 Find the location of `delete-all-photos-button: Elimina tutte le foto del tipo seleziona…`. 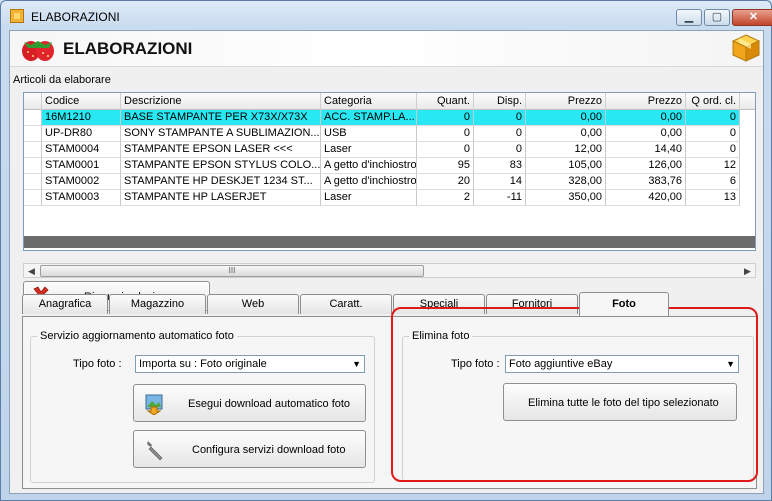

delete-all-photos-button: Elimina tutte le foto del tipo seleziona… is located at coordinates (620, 402).